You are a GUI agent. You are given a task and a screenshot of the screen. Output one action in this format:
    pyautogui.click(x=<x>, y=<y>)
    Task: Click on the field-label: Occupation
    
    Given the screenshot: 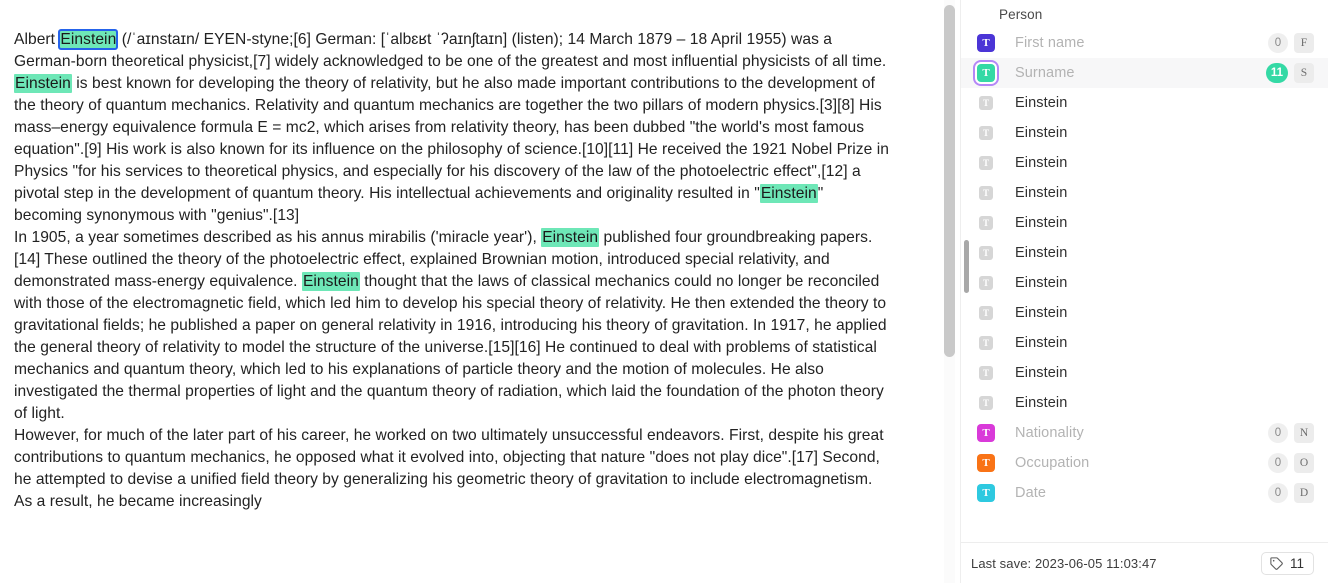 What is the action you would take?
    pyautogui.click(x=1052, y=463)
    